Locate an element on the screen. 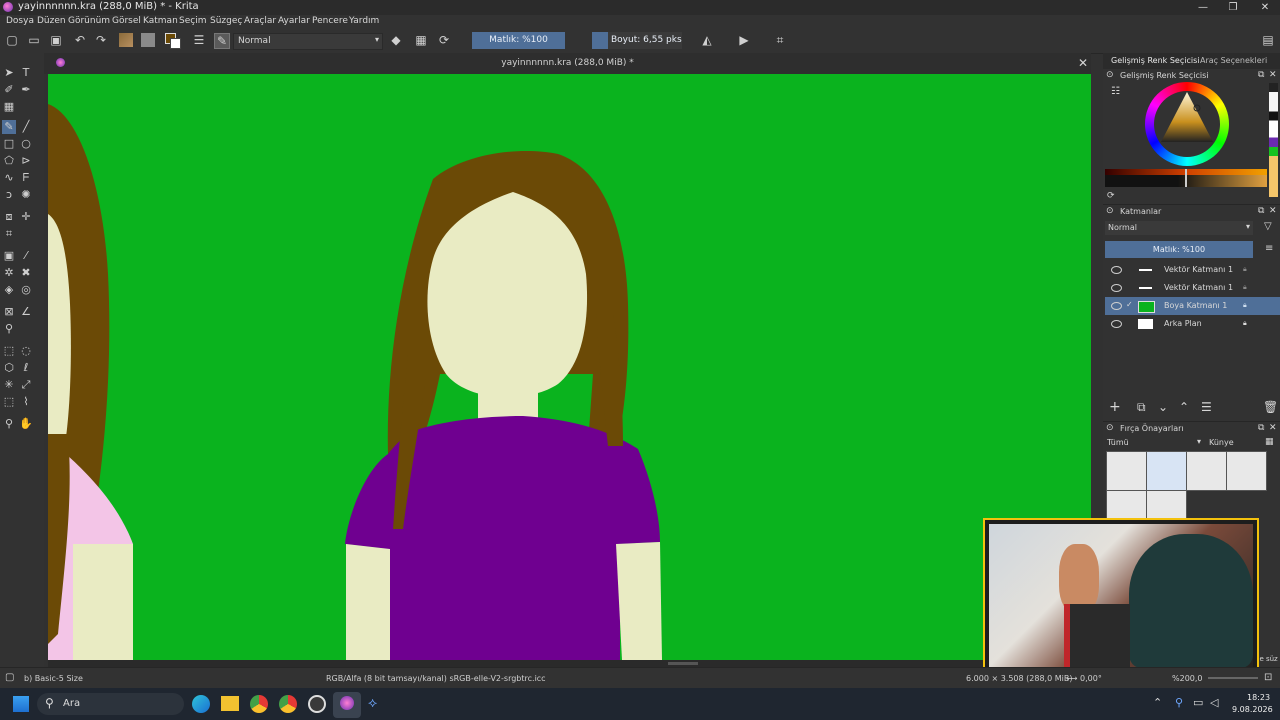 This screenshot has height=720, width=1280. brush-preset-ink is located at coordinates (1246, 471).